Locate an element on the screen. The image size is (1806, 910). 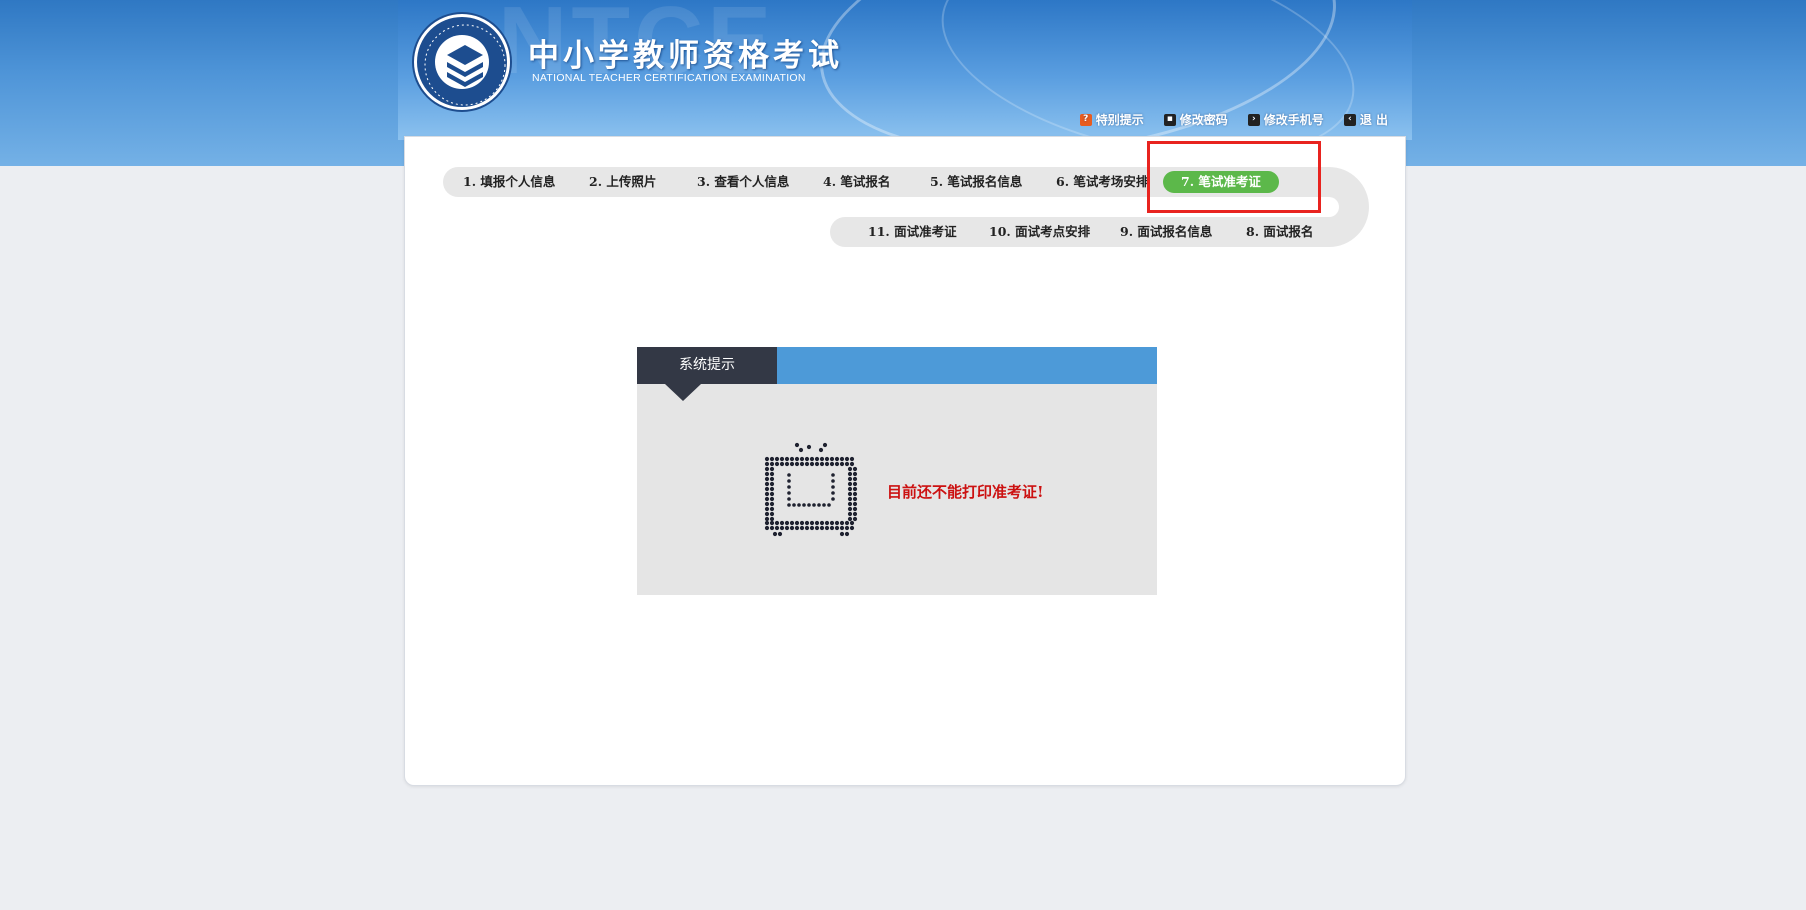
book-icon is located at coordinates (465, 65).